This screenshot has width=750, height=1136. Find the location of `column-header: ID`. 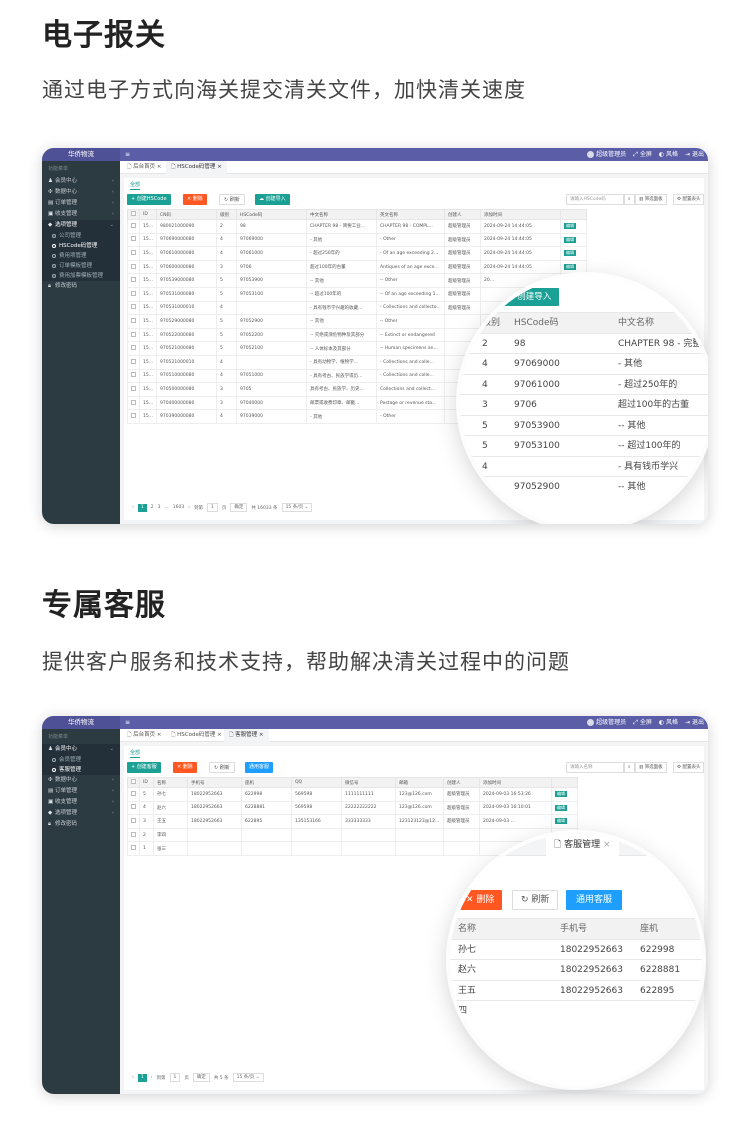

column-header: ID is located at coordinates (148, 214).